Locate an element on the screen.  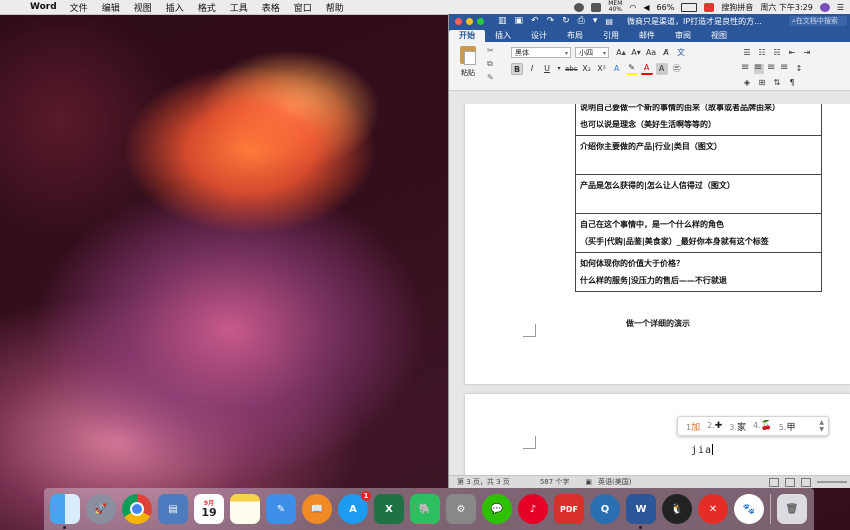
decrease-indent-icon: ⇤ is located at coordinates (792, 53).